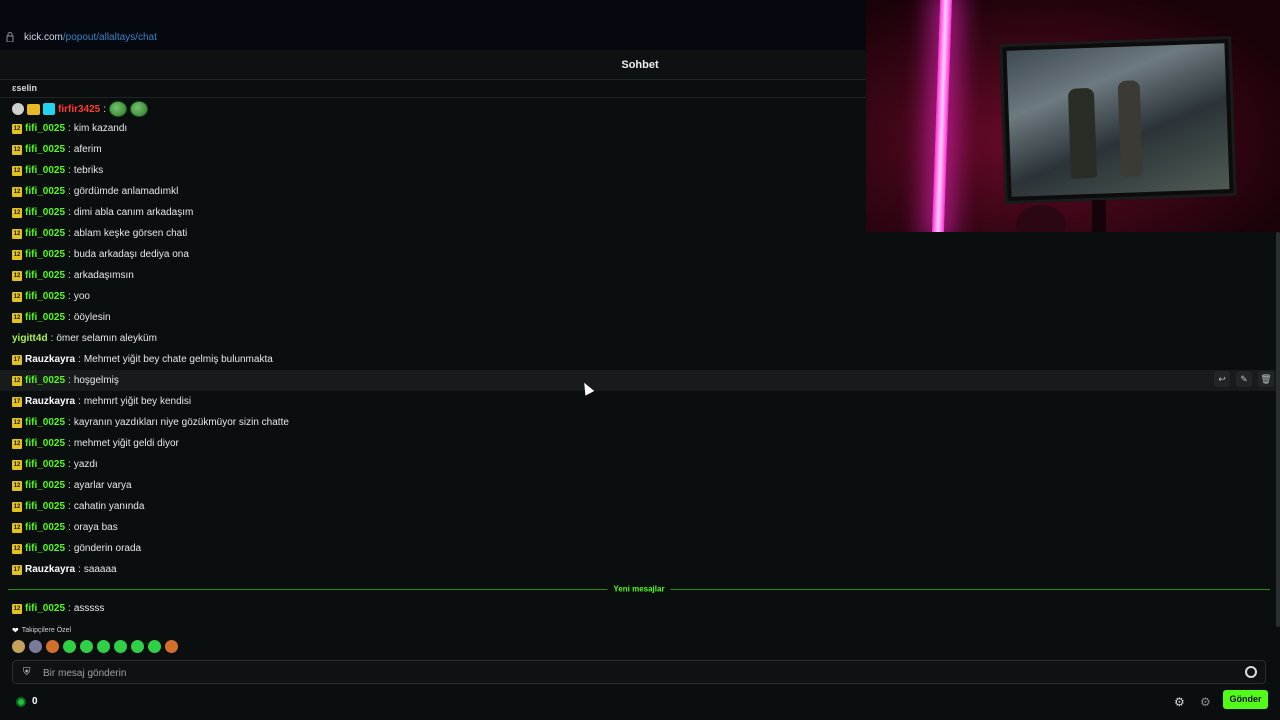 The height and width of the screenshot is (720, 1280). I want to click on sticker-icon: ⚙, so click(1205, 702).